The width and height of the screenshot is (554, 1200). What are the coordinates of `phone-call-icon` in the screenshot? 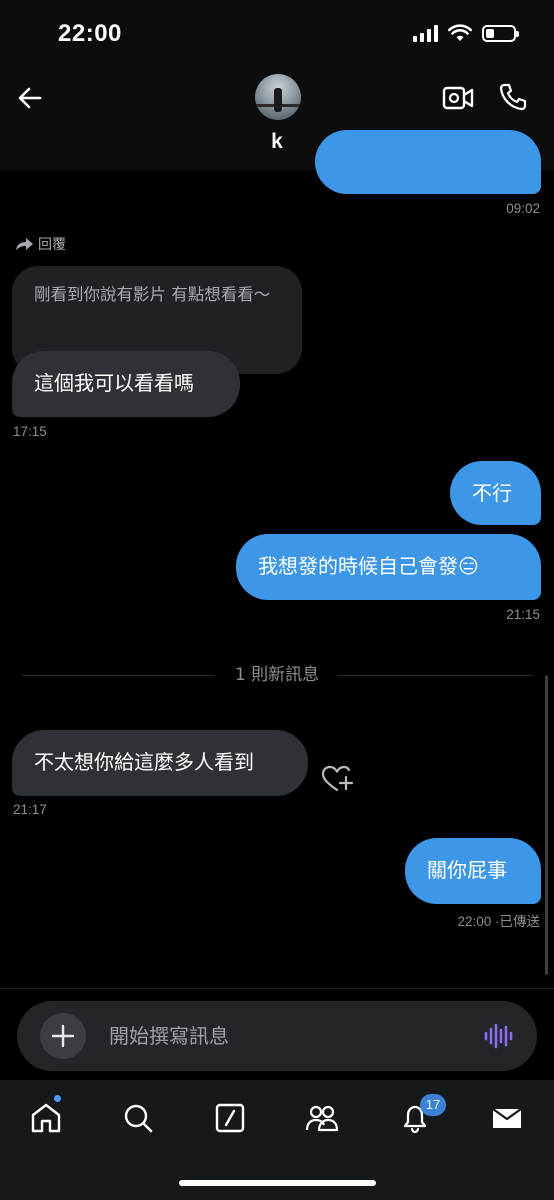 It's located at (513, 97).